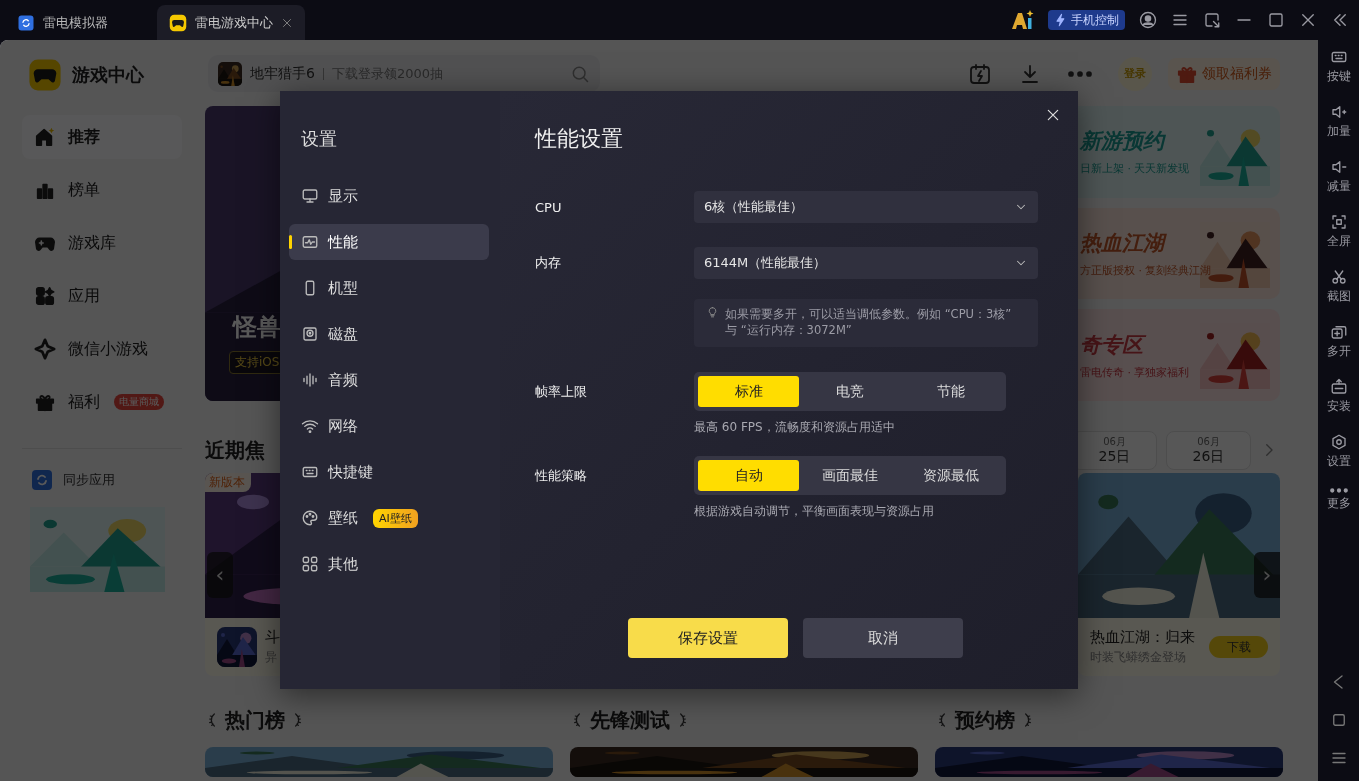 The image size is (1359, 781). Describe the element at coordinates (235, 450) in the screenshot. I see `section-heading: 近期焦` at that location.